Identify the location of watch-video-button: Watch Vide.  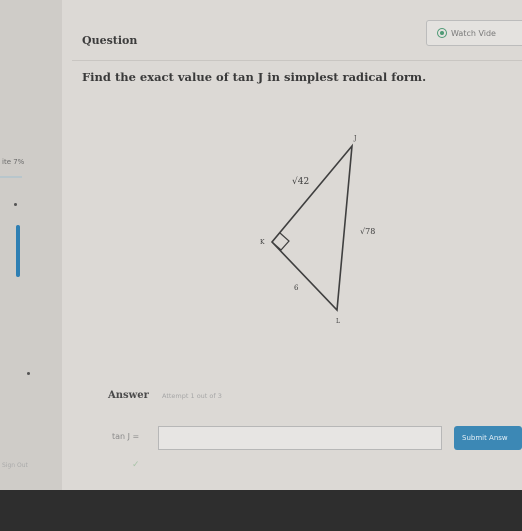
(474, 33).